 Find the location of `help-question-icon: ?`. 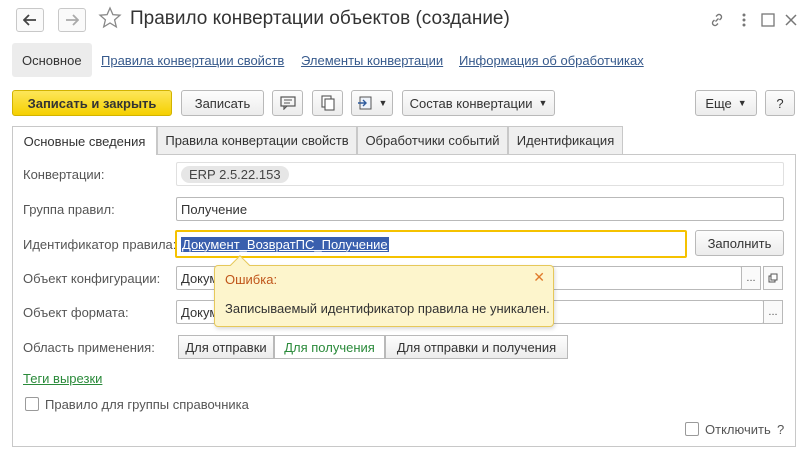

help-question-icon: ? is located at coordinates (780, 429).